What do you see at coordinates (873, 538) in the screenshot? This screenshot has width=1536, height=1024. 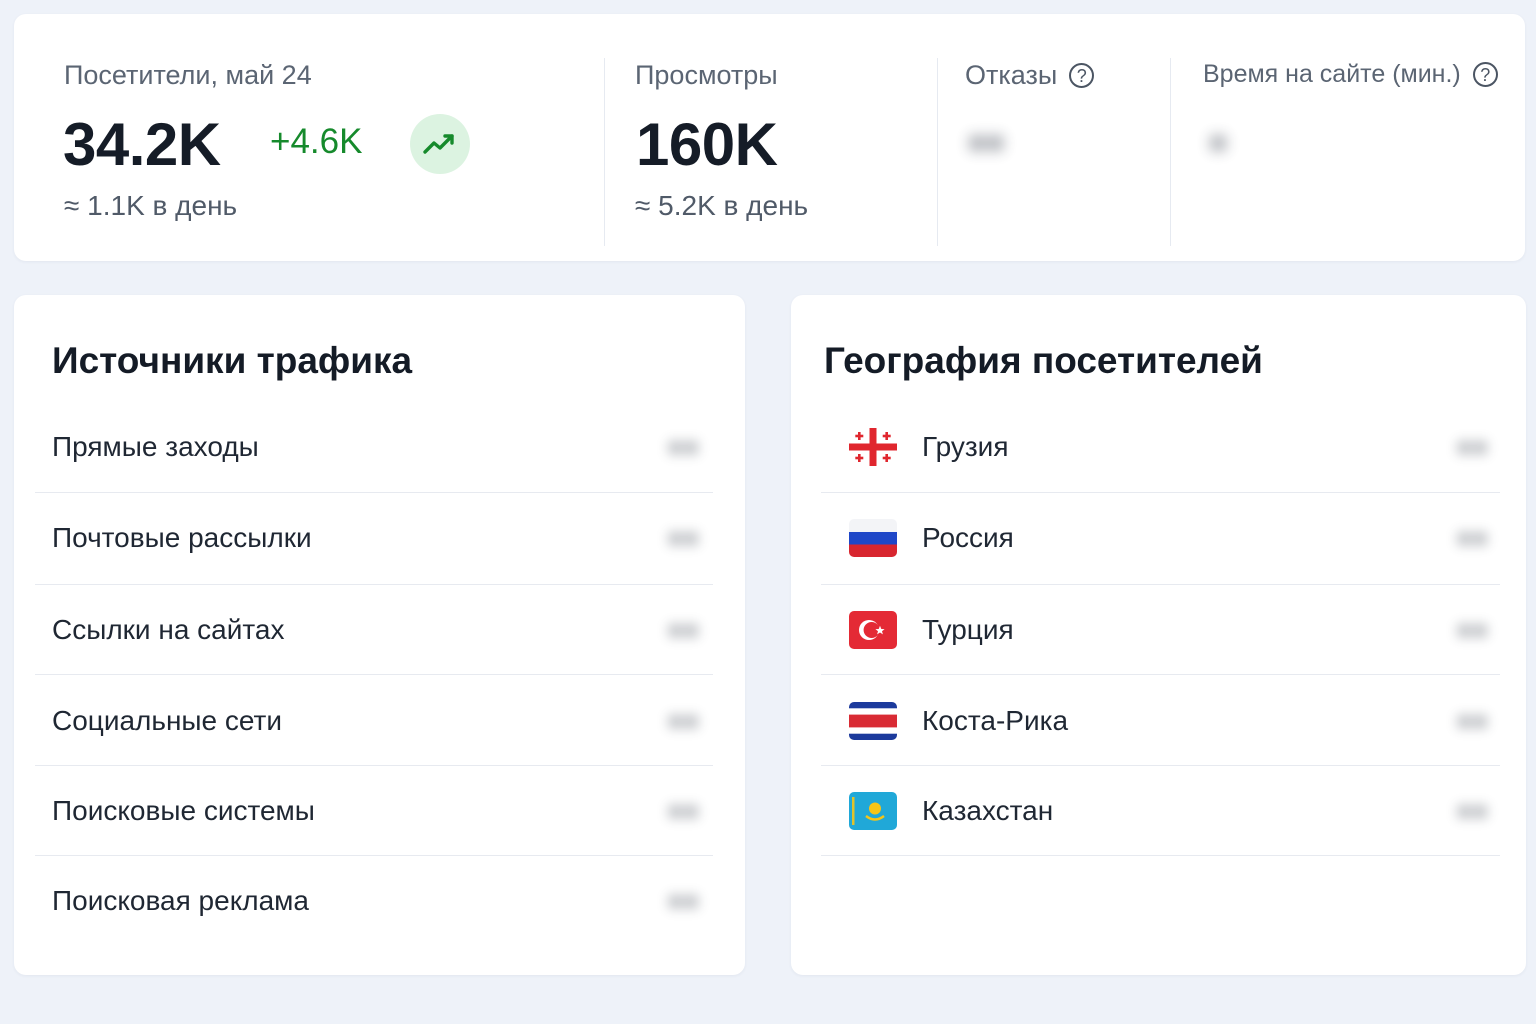 I see `russia-flag-icon` at bounding box center [873, 538].